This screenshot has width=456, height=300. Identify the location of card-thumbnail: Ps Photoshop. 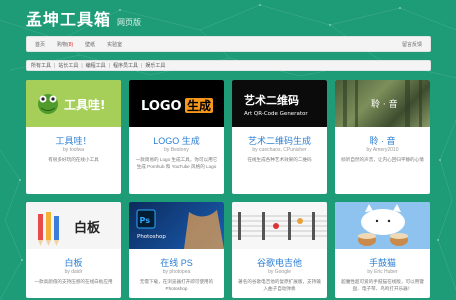
(176, 225).